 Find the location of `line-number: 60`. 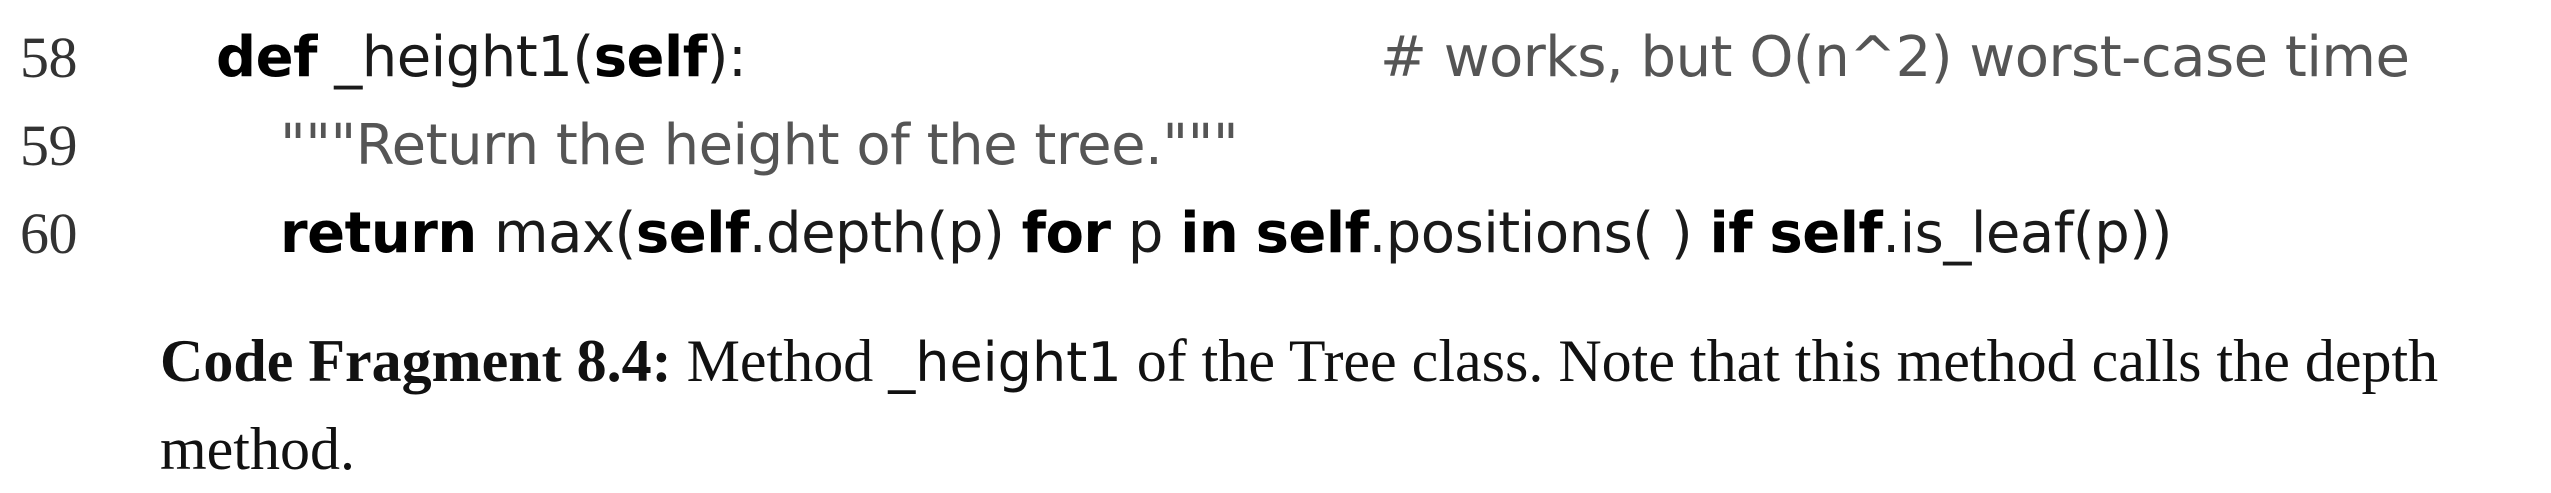

line-number: 60 is located at coordinates (49, 233).